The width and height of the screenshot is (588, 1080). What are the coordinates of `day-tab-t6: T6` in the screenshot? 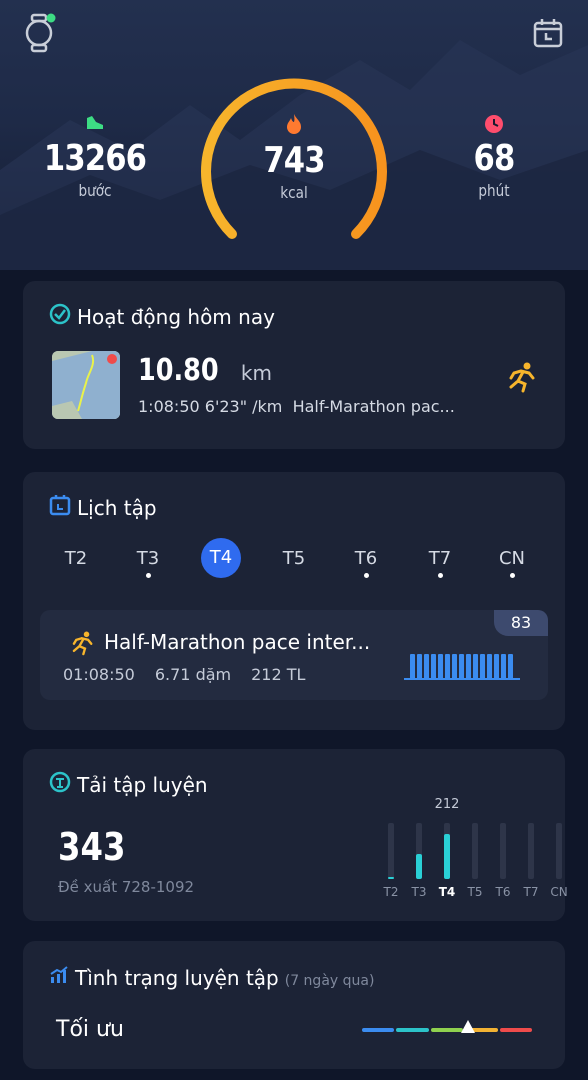 It's located at (366, 563).